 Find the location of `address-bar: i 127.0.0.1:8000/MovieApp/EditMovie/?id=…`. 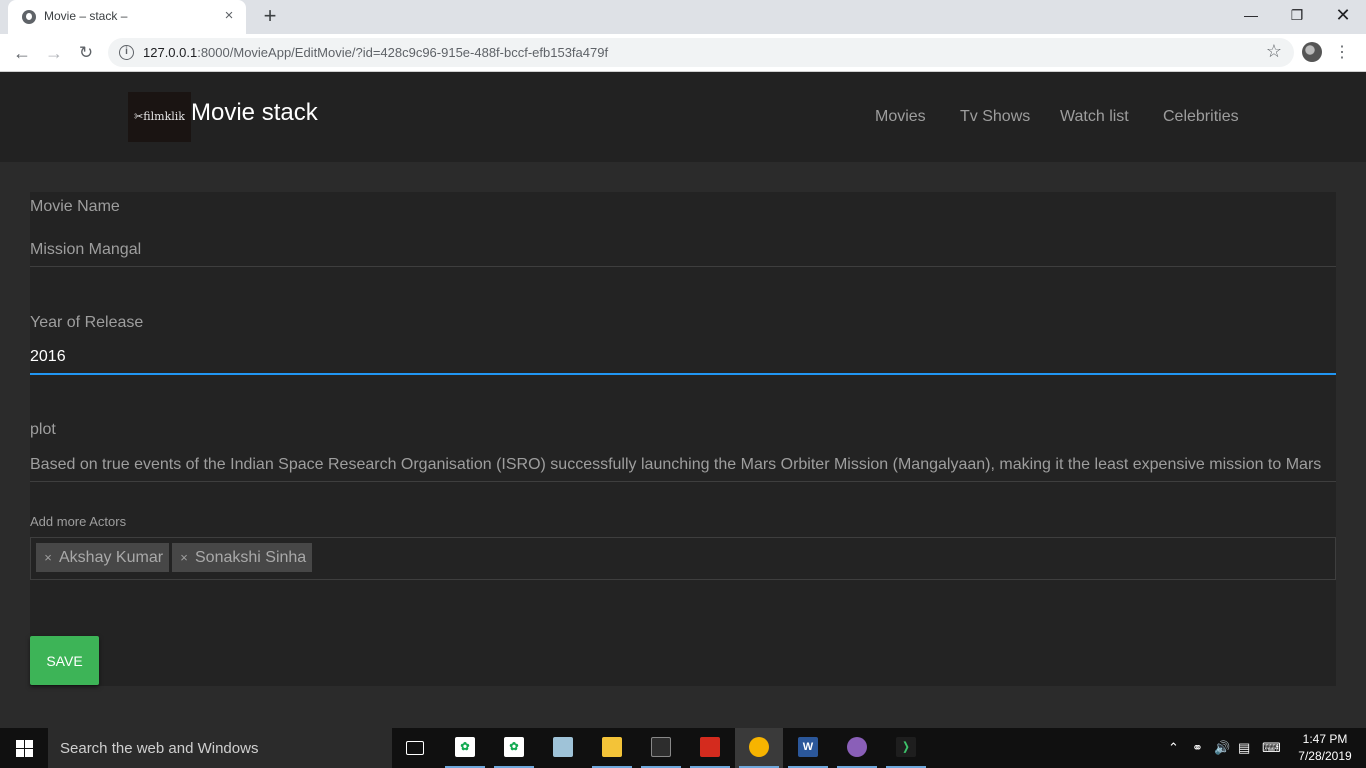

address-bar: i 127.0.0.1:8000/MovieApp/EditMovie/?id=… is located at coordinates (701, 52).